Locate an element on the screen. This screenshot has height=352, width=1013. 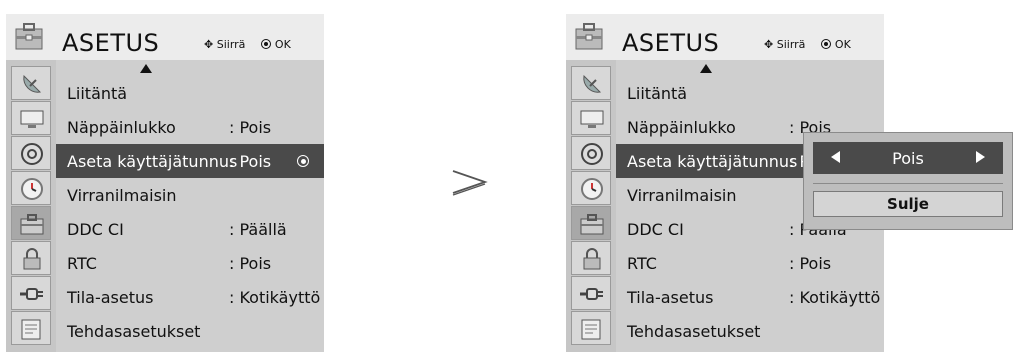
step-arrow-icon is located at coordinates (470, 183).